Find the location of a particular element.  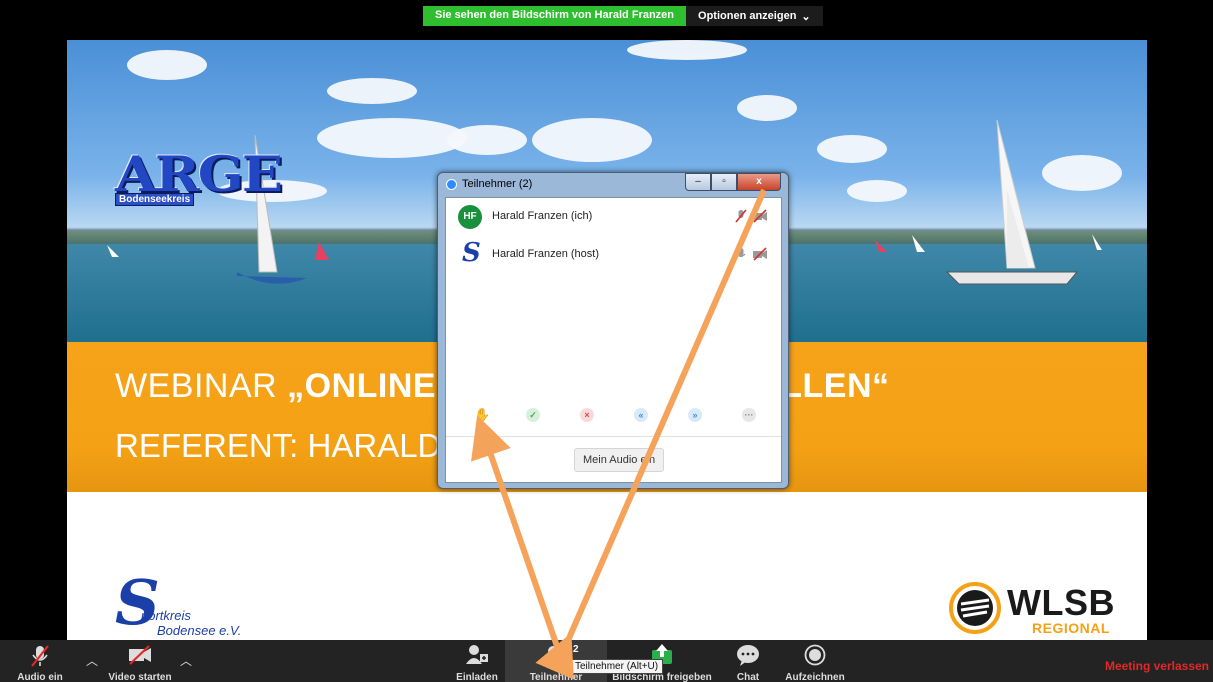

record-button: Aufzeichnen is located at coordinates (815, 661).